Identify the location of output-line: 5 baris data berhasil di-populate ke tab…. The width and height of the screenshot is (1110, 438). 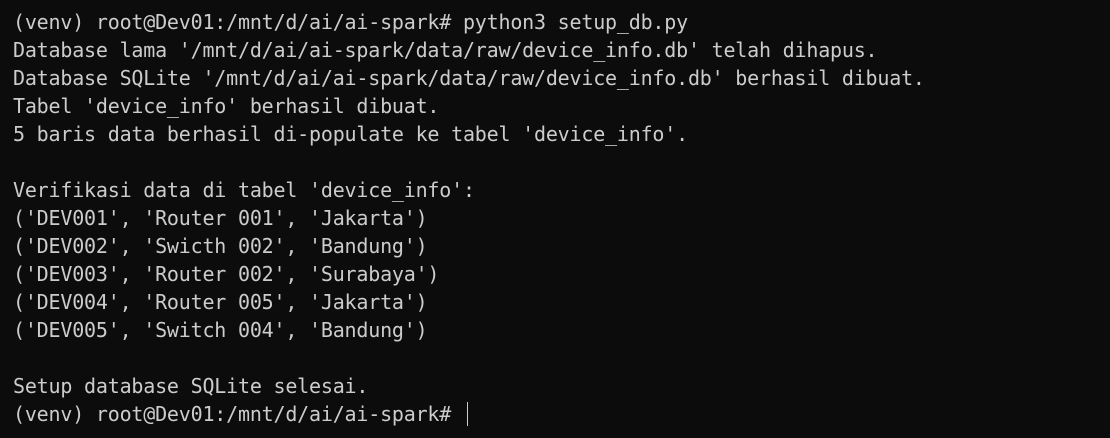
(350, 134).